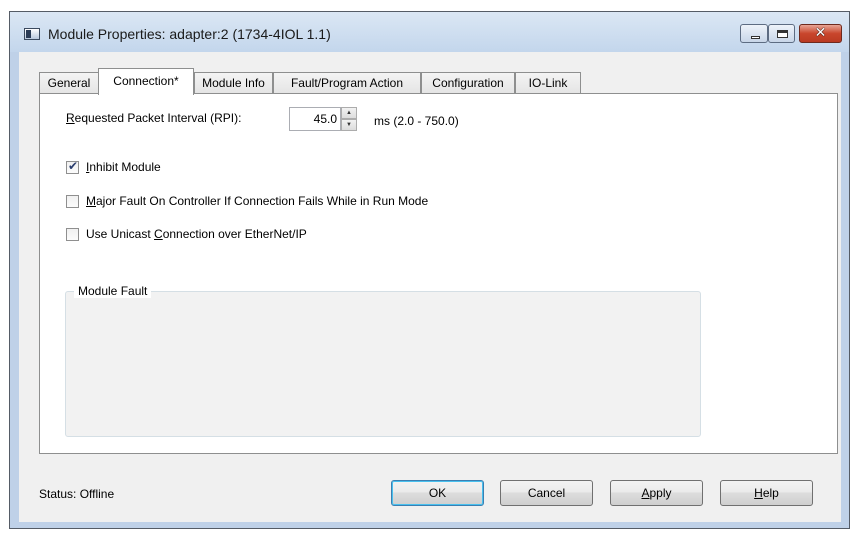 The image size is (859, 533). What do you see at coordinates (120, 234) in the screenshot?
I see `unicast-label-prefix: Use Unicast` at bounding box center [120, 234].